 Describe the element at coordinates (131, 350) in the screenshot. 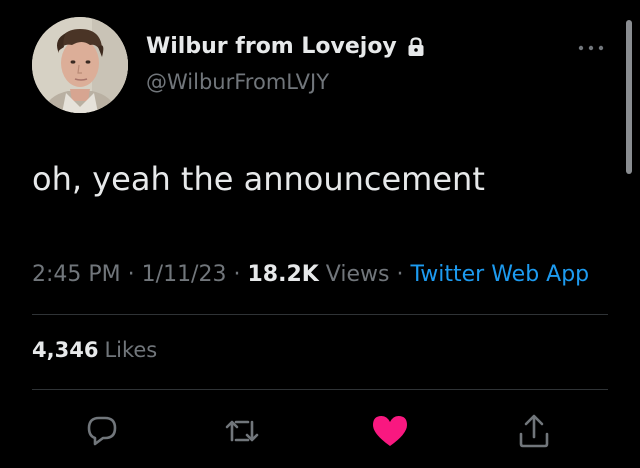

I see `likes-label: Likes` at that location.